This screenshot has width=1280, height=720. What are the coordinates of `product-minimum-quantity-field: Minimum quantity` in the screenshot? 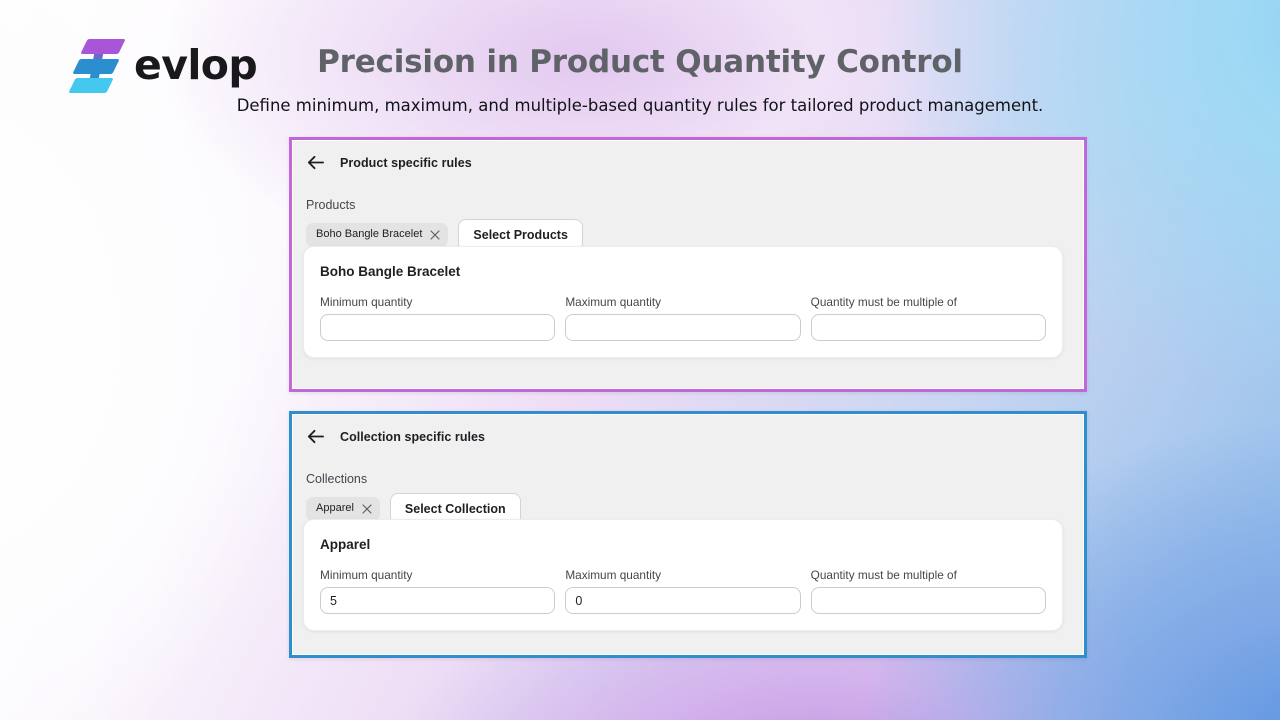 It's located at (438, 318).